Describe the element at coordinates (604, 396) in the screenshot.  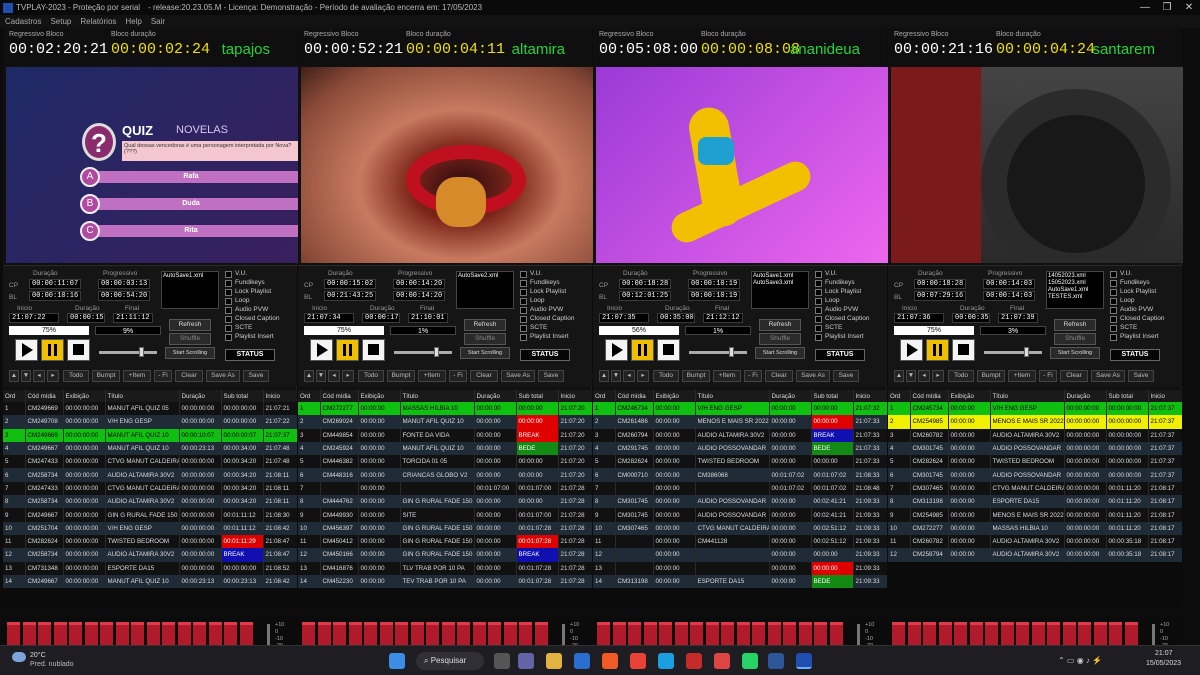
I see `column-header: Ord` at that location.